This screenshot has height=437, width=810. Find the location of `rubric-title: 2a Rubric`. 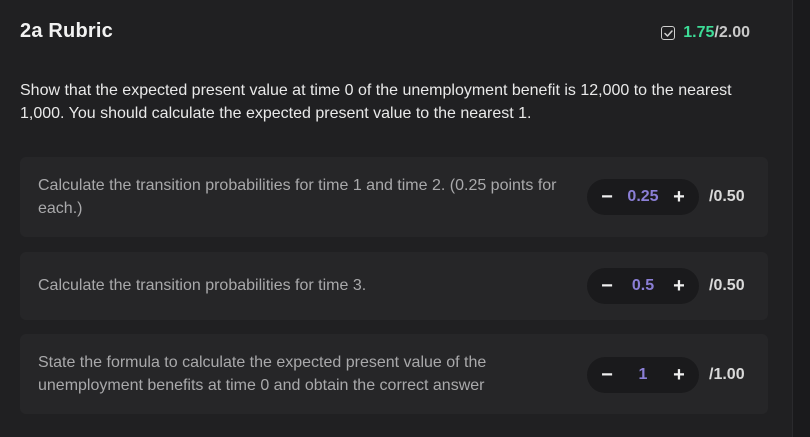

rubric-title: 2a Rubric is located at coordinates (66, 31).